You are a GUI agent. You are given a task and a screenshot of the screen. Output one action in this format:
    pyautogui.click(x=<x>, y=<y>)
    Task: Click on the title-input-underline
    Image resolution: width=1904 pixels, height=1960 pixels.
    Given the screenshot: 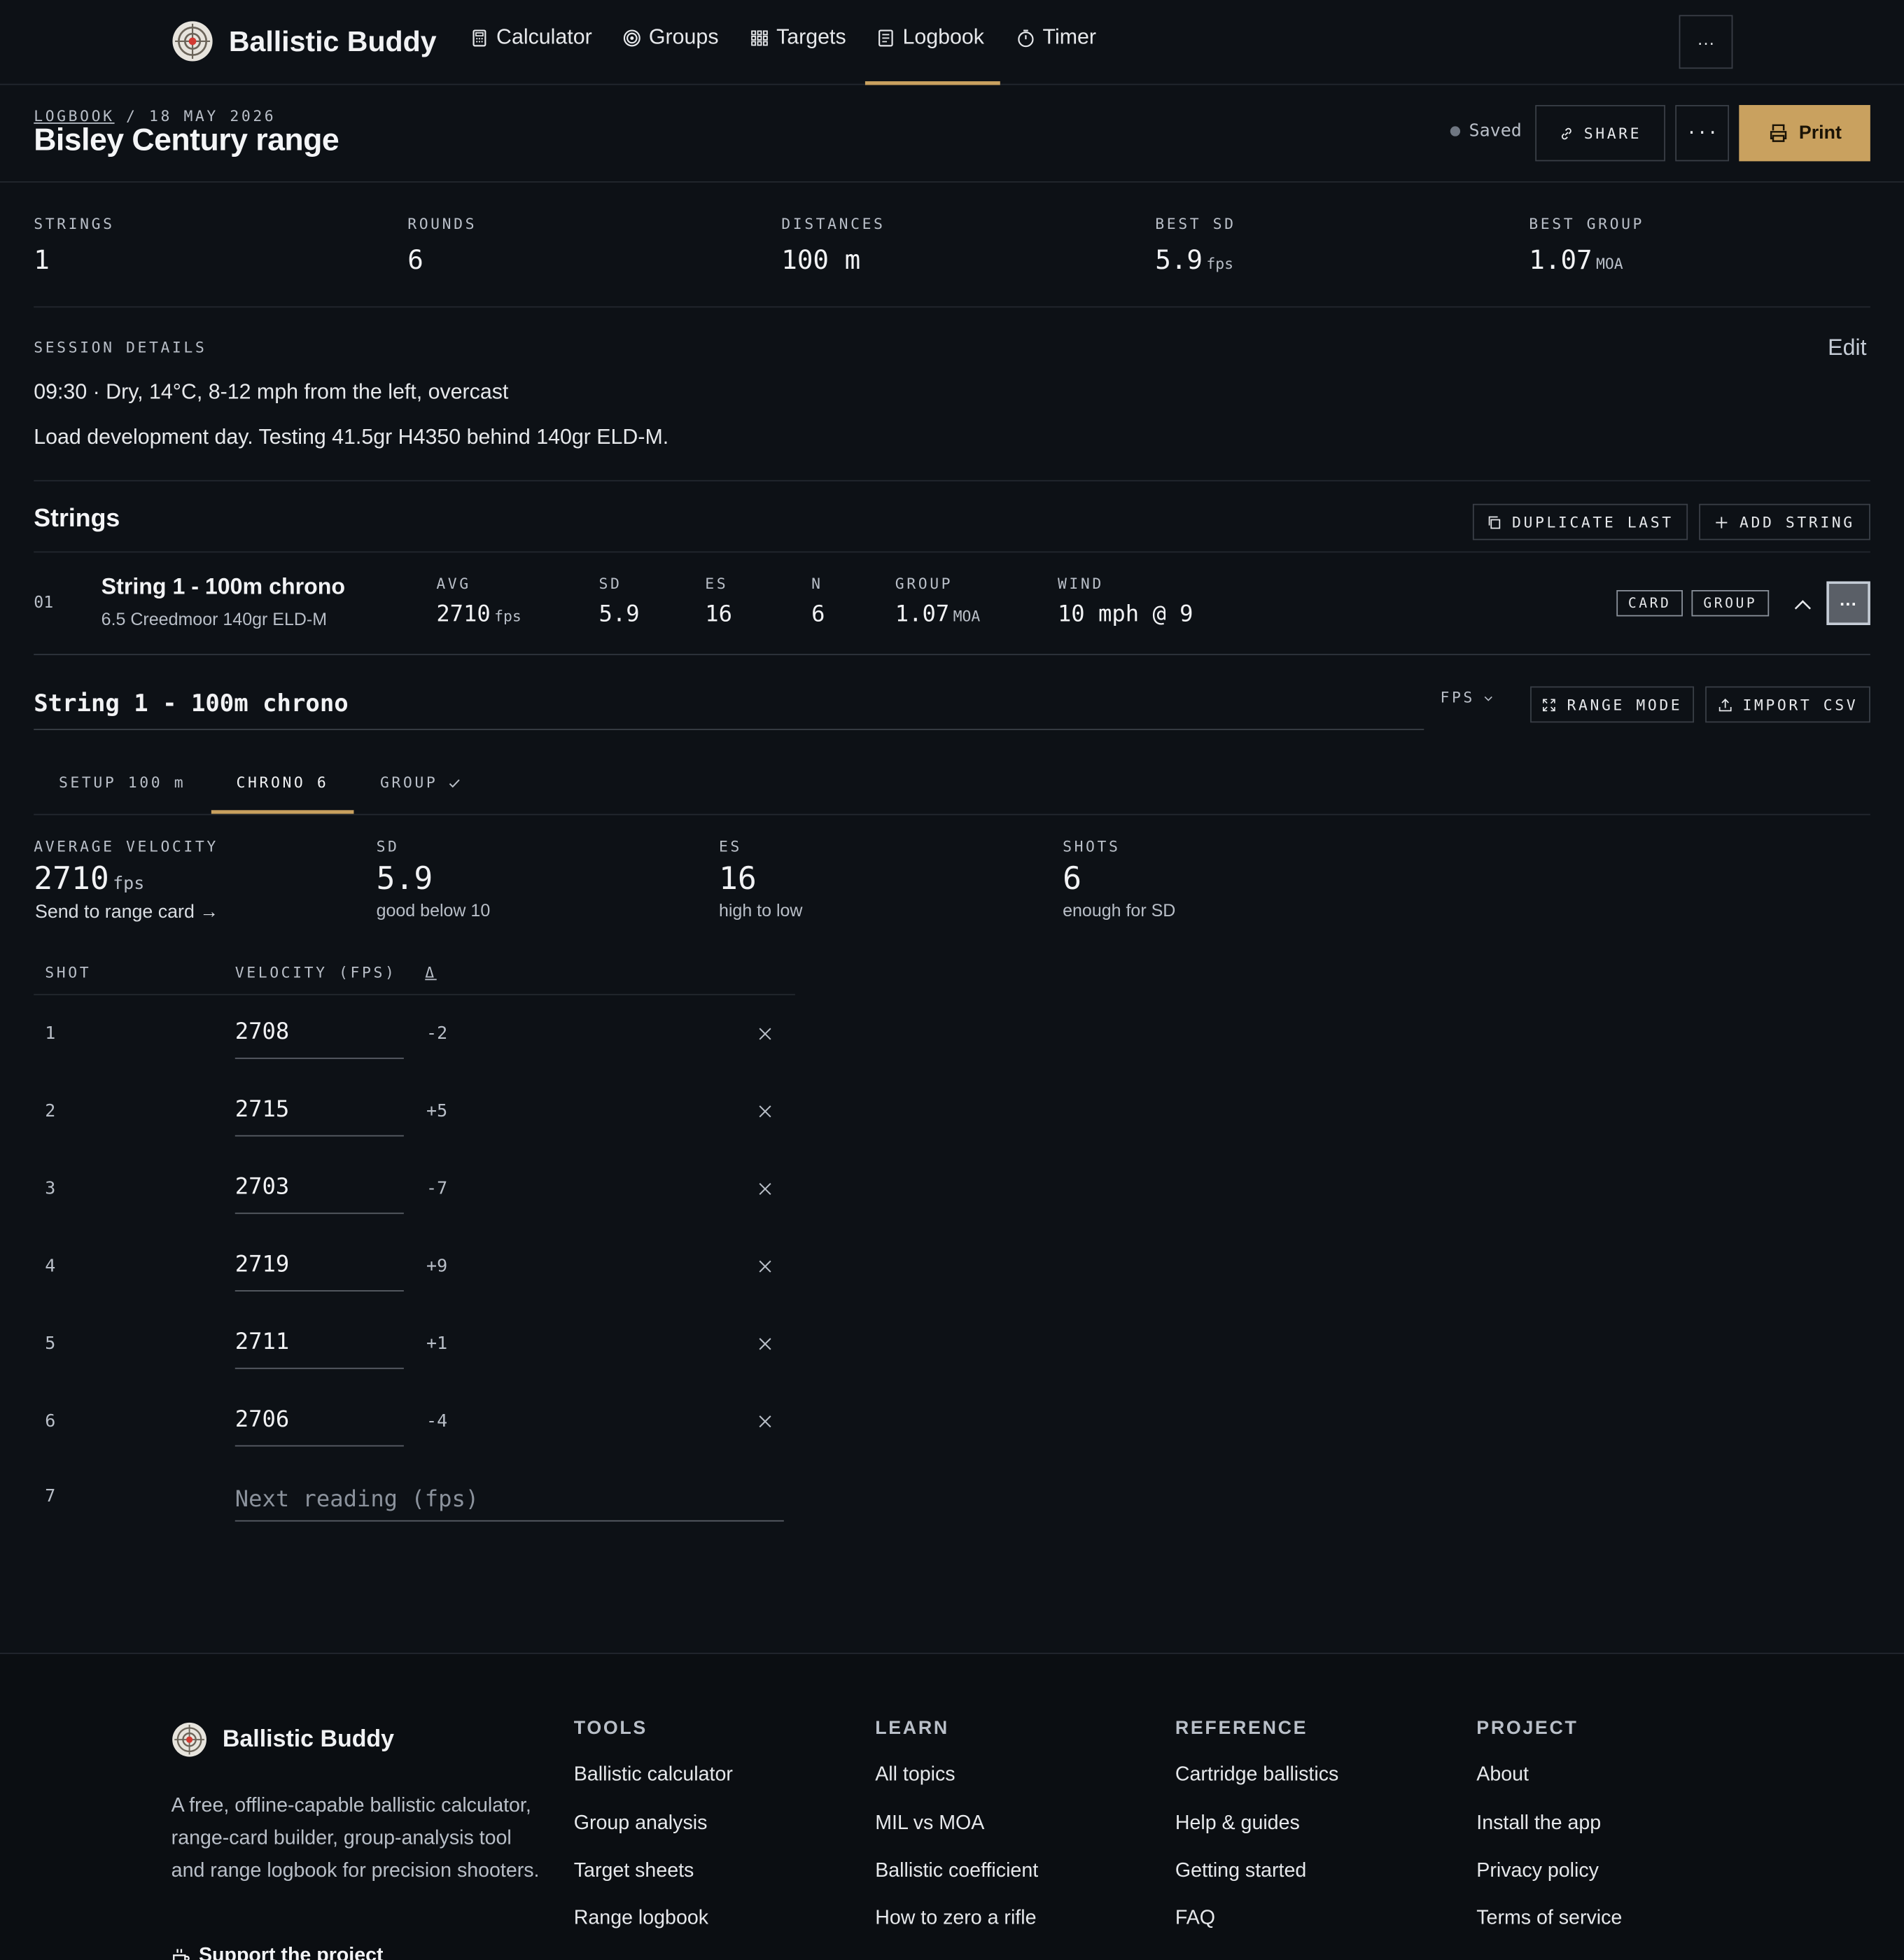 What is the action you would take?
    pyautogui.click(x=729, y=730)
    